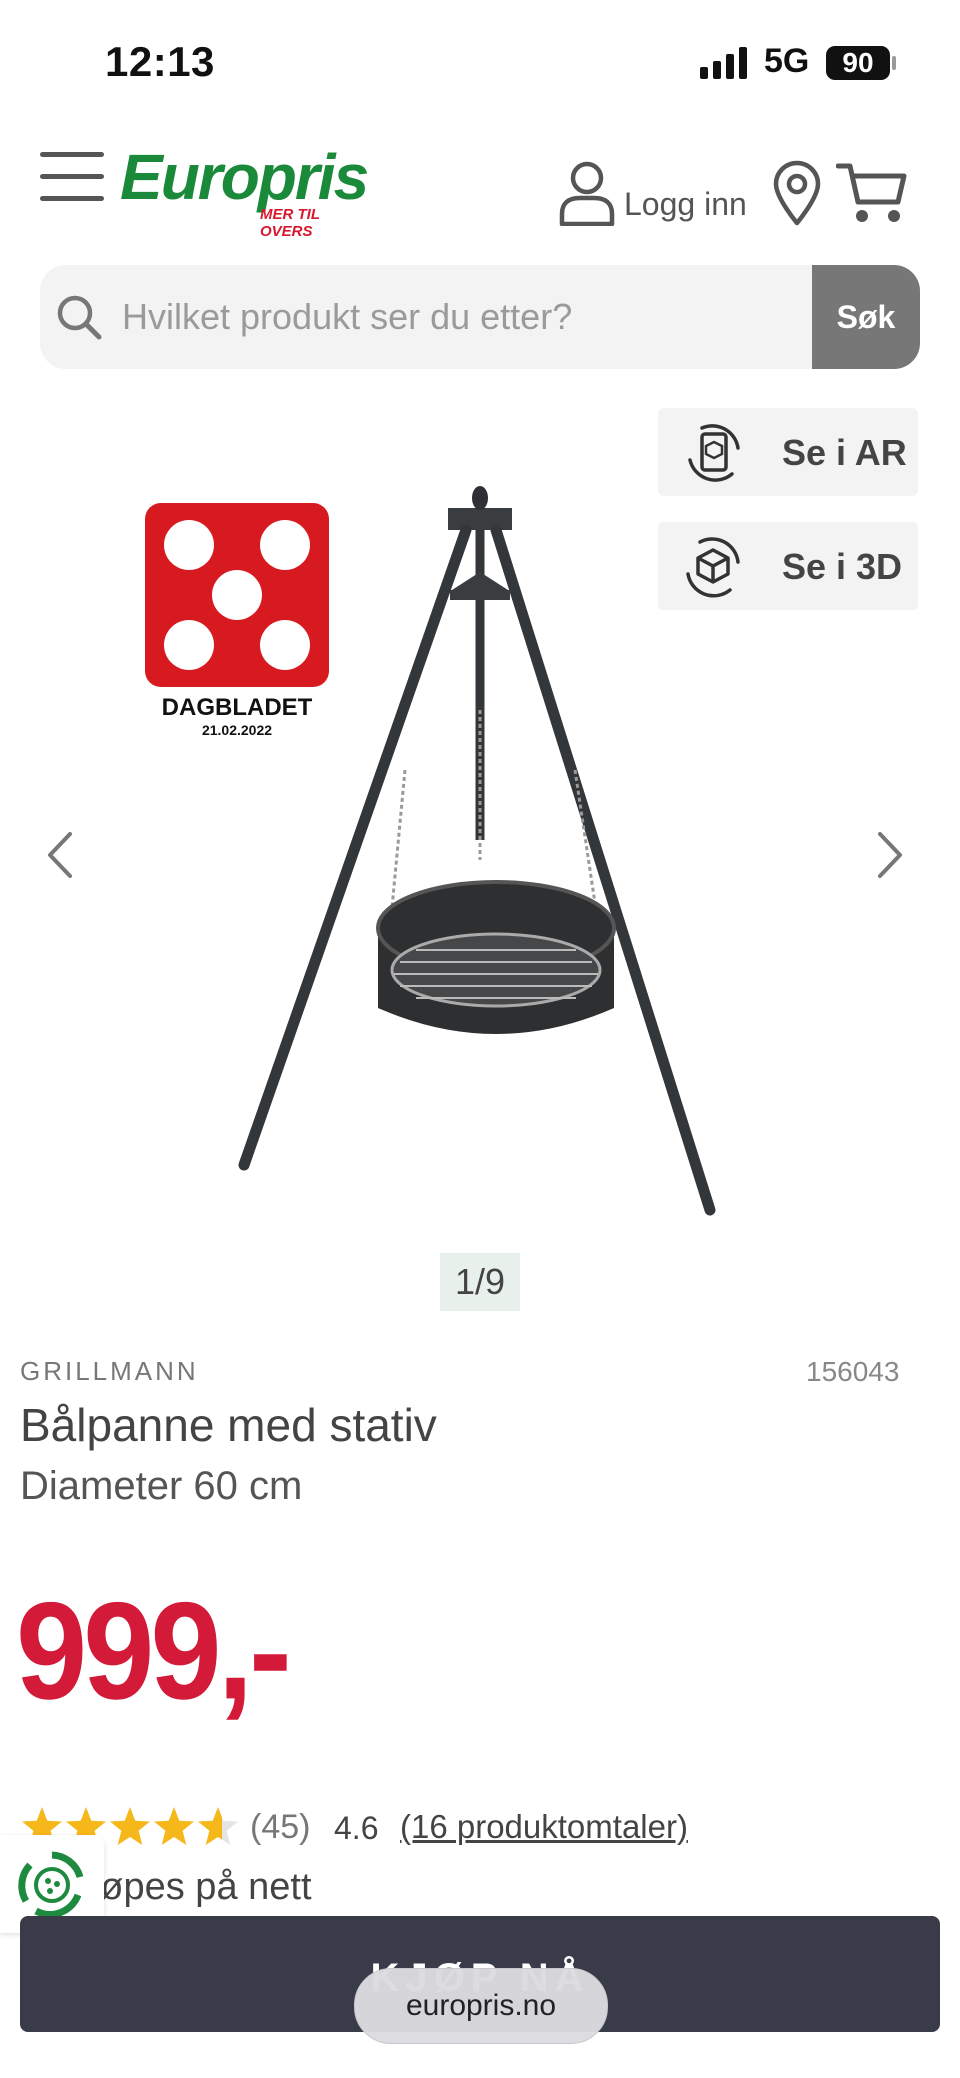 The image size is (960, 2078). What do you see at coordinates (228, 1425) in the screenshot?
I see `product-title: Bålpanne med stativ` at bounding box center [228, 1425].